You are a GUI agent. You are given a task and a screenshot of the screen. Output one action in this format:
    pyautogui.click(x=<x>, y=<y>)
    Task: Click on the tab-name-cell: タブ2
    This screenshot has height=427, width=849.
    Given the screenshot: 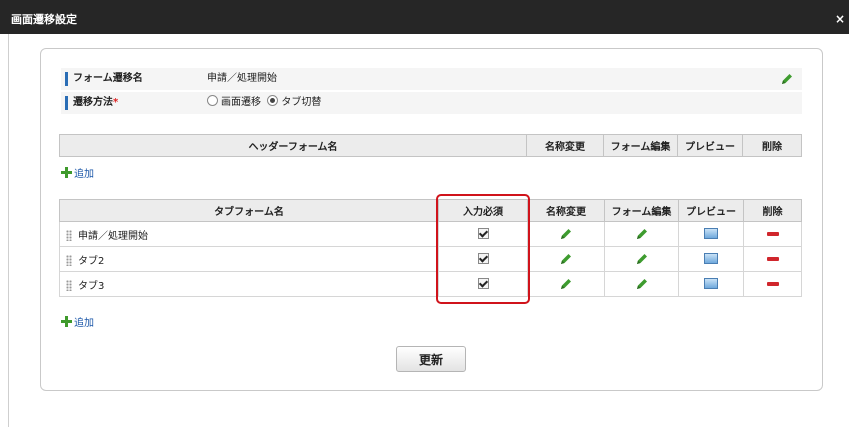 What is the action you would take?
    pyautogui.click(x=249, y=259)
    